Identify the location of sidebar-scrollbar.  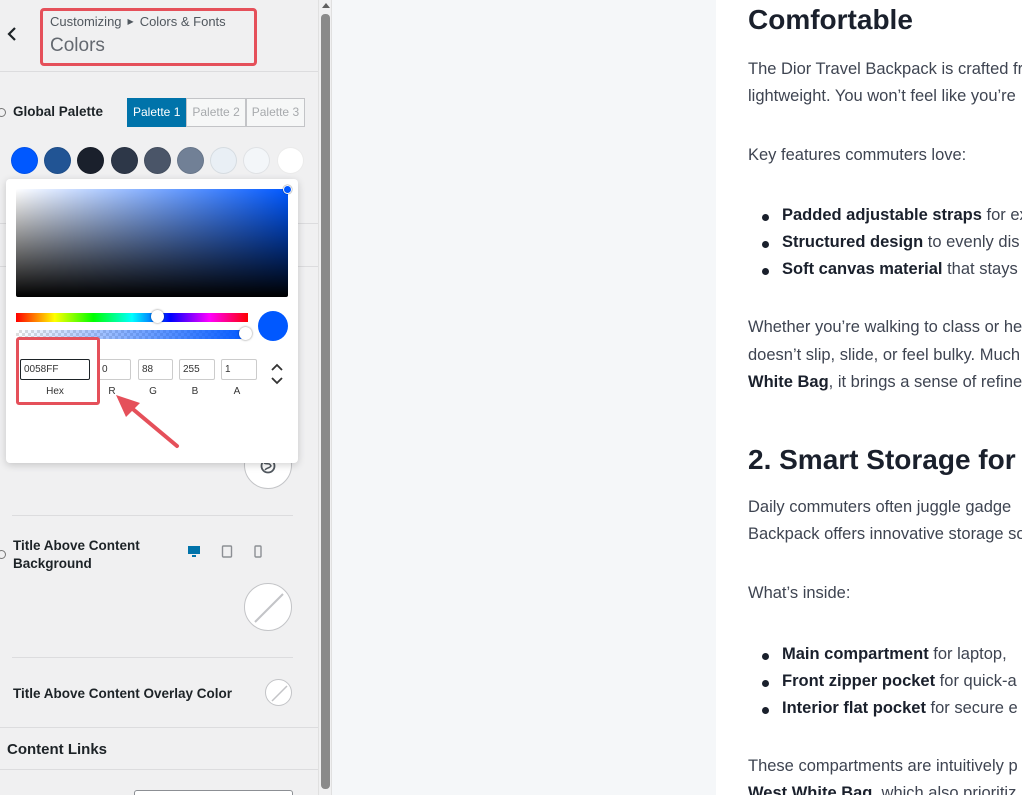
(325, 397).